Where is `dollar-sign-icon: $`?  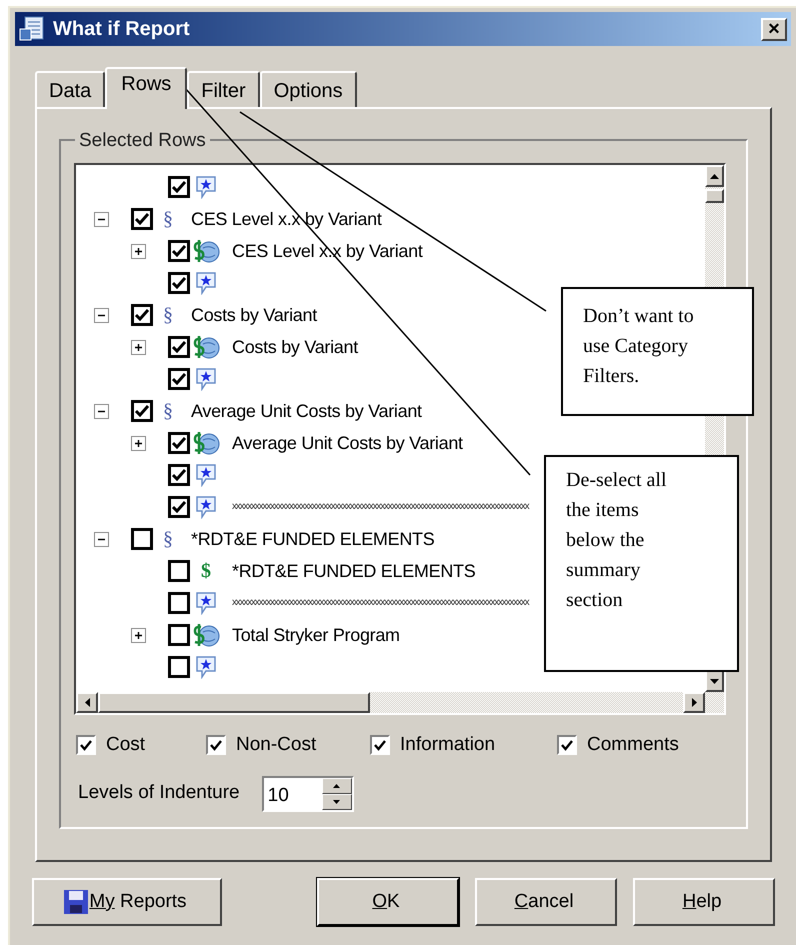 dollar-sign-icon: $ is located at coordinates (206, 571).